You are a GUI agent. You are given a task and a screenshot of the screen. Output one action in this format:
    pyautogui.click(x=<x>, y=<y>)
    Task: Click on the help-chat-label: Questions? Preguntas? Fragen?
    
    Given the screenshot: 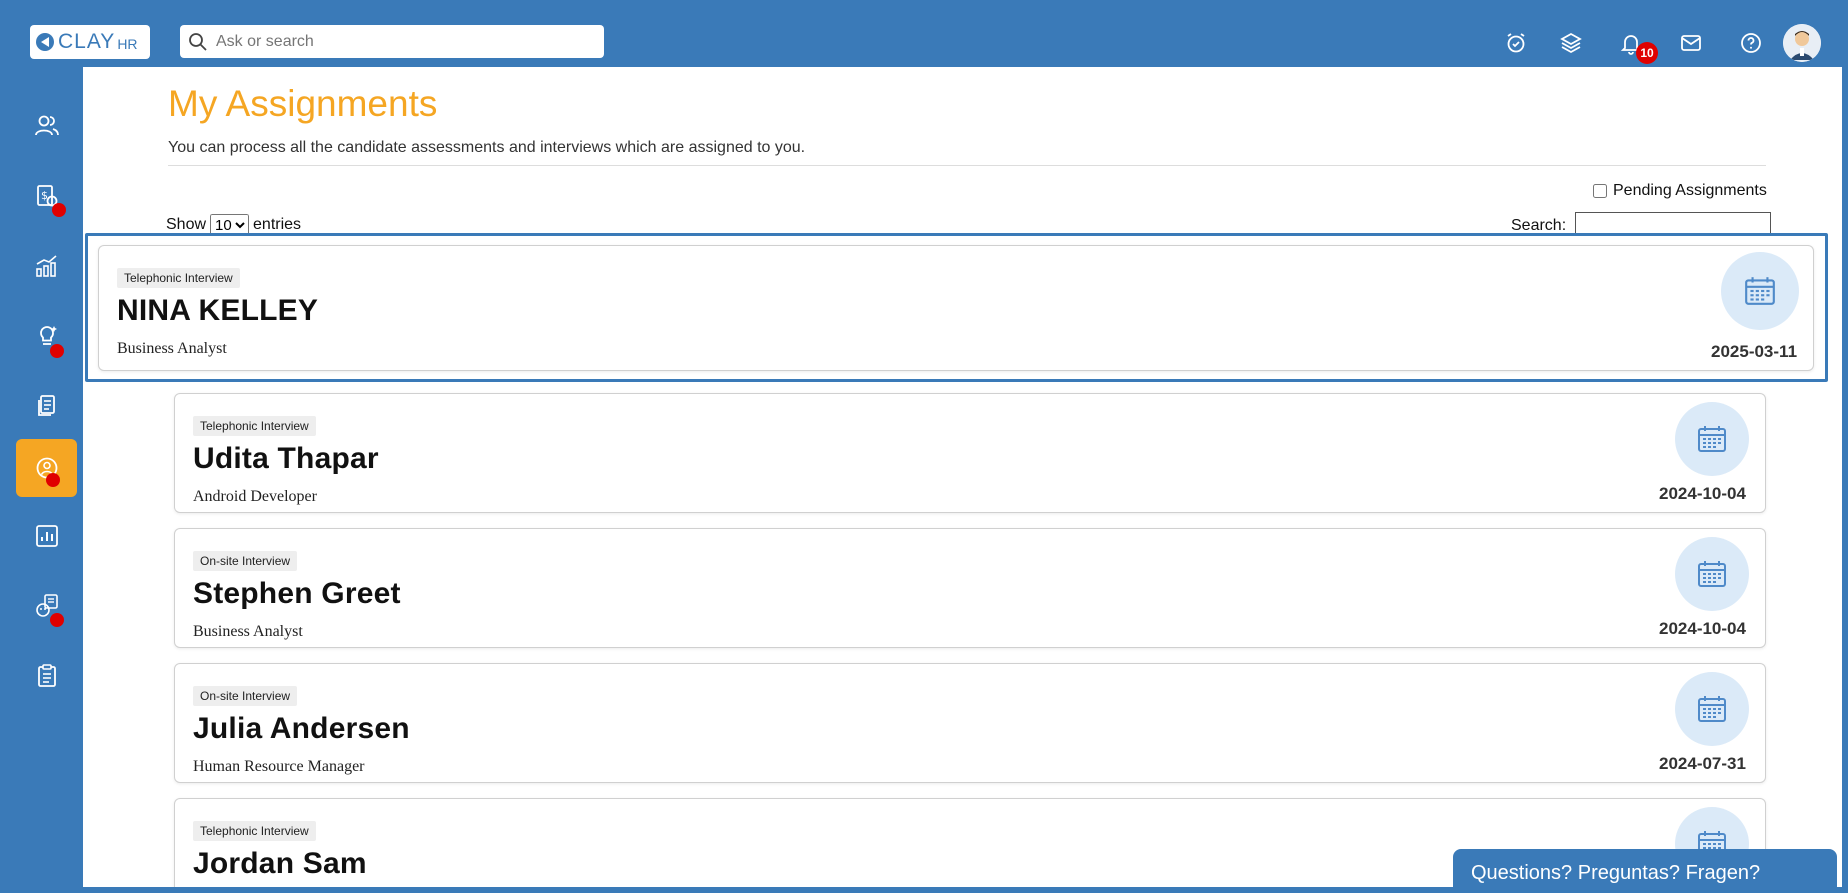 What is the action you would take?
    pyautogui.click(x=1616, y=872)
    